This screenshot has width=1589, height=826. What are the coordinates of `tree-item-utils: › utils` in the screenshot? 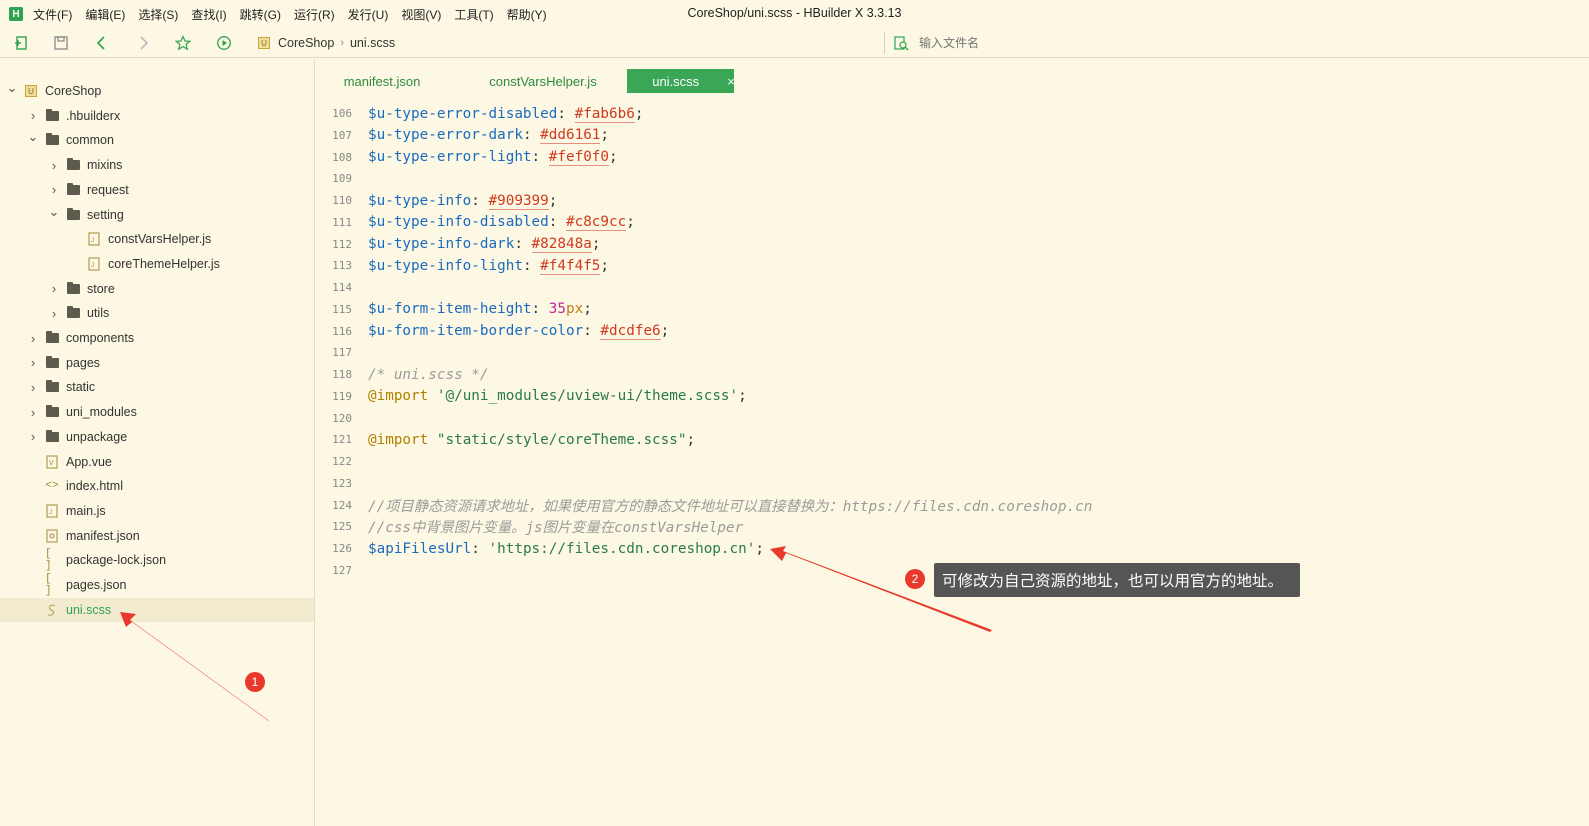 It's located at (157, 313).